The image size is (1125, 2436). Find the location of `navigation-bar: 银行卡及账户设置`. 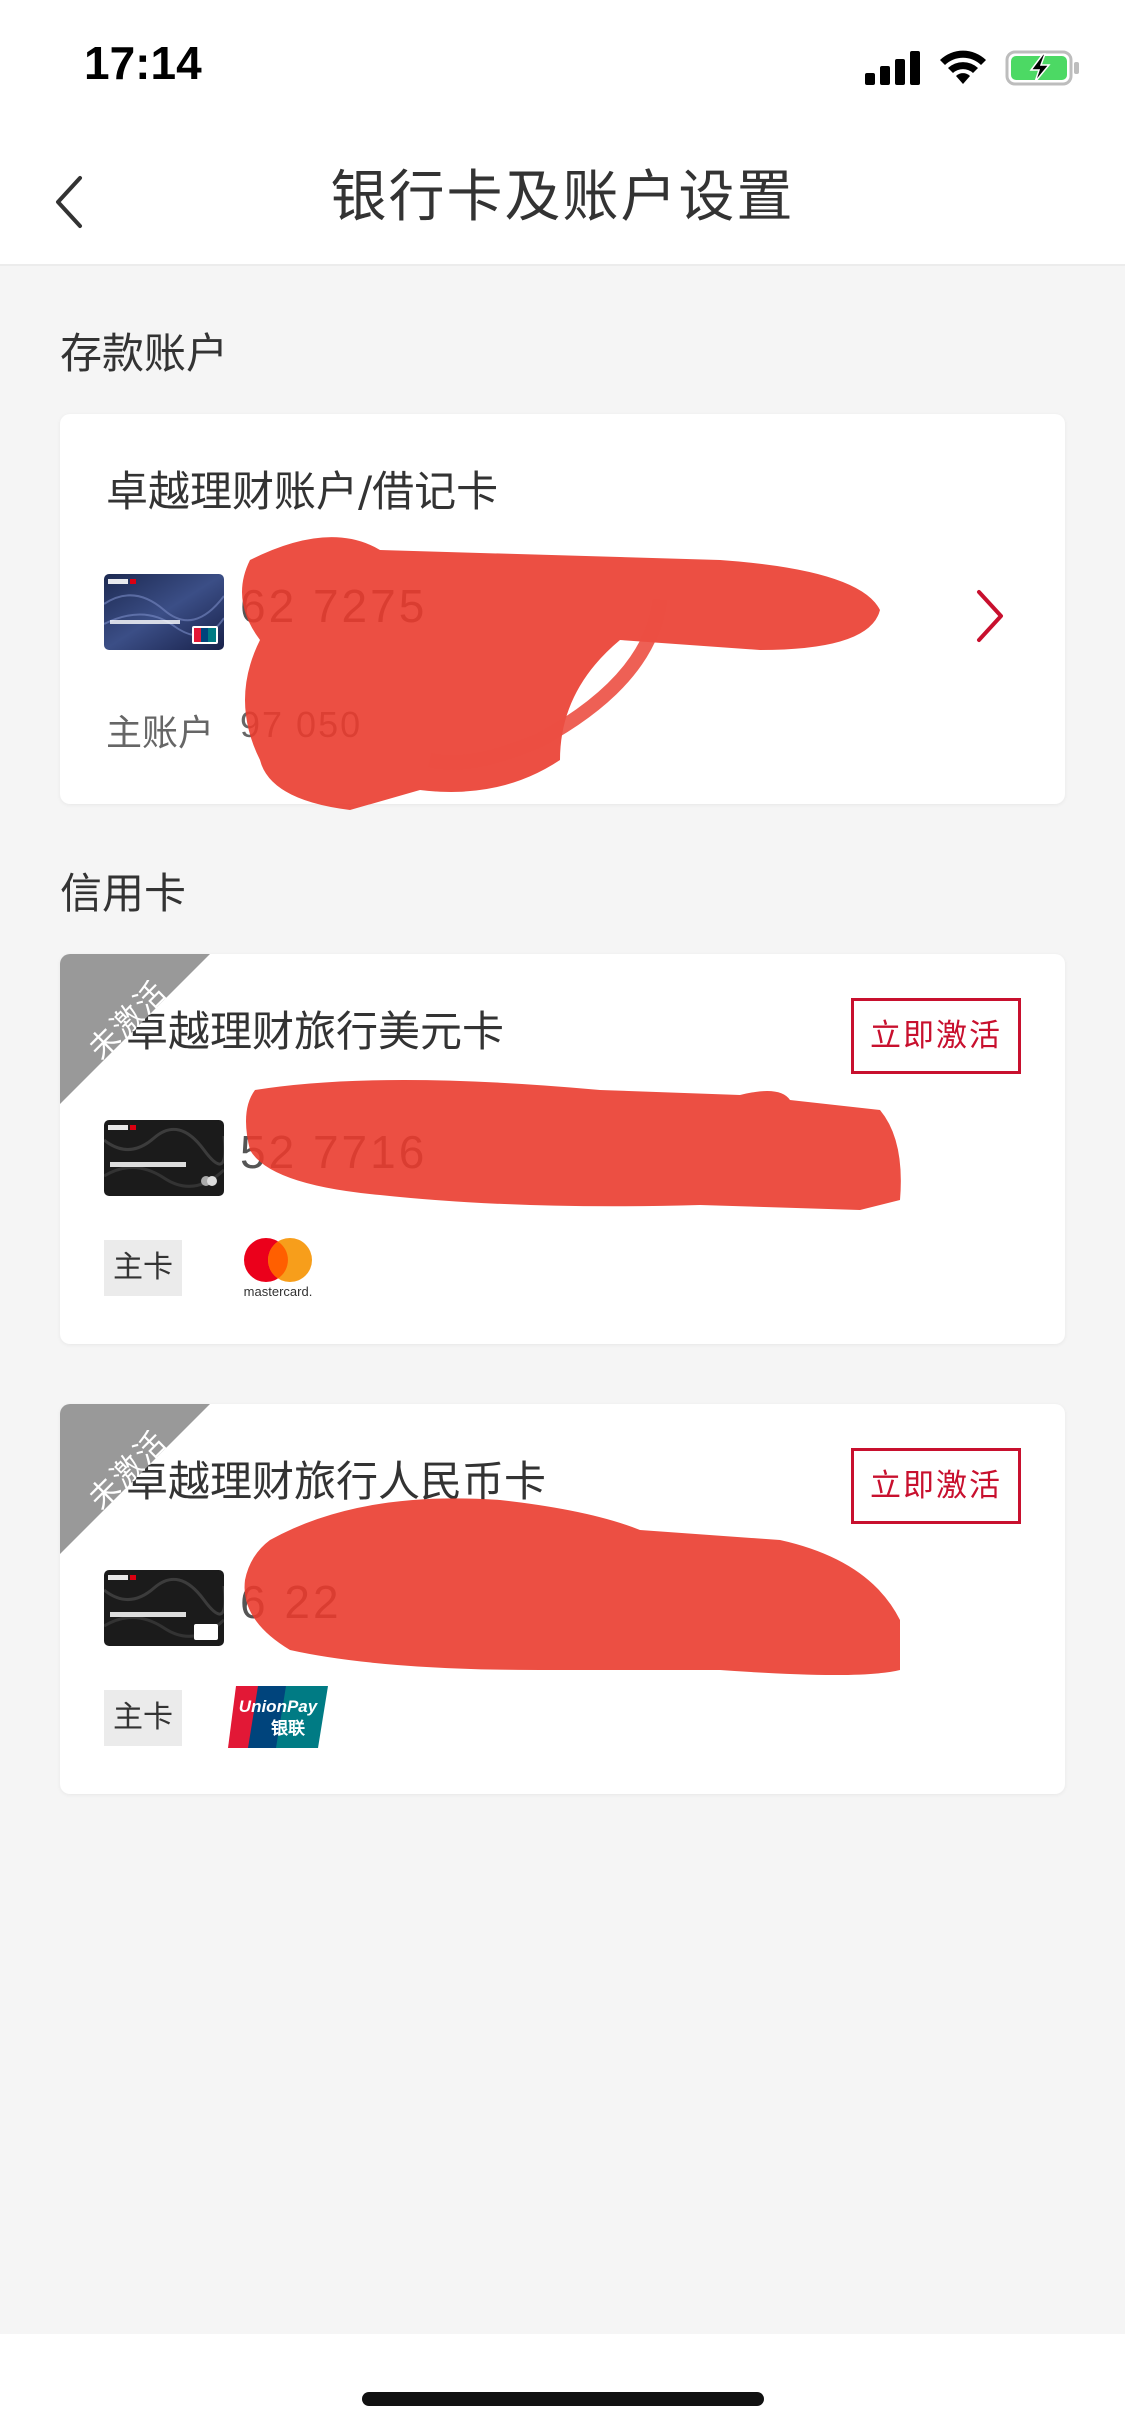

navigation-bar: 银行卡及账户设置 is located at coordinates (562, 198).